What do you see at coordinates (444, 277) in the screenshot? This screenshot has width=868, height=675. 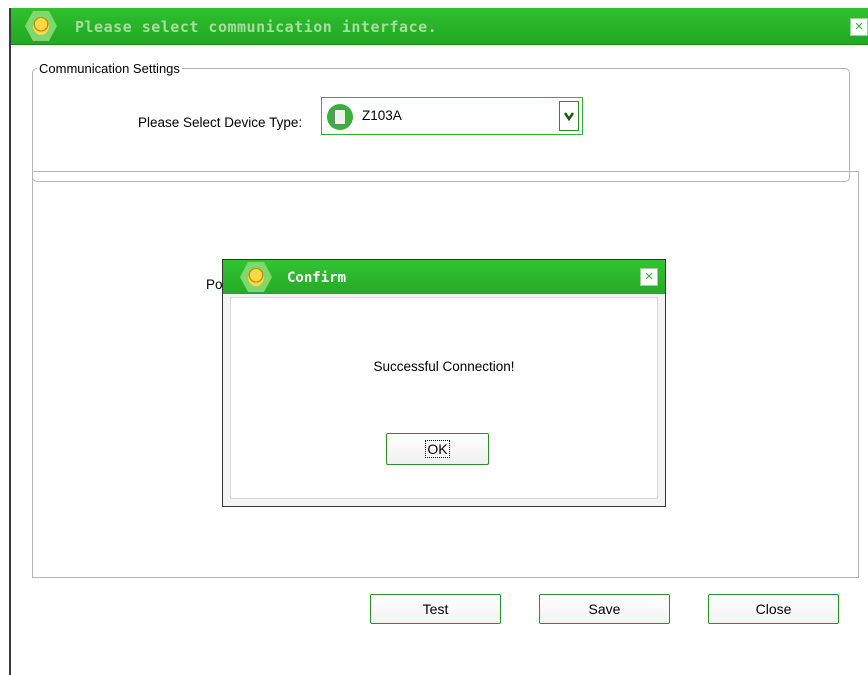 I see `dialog-titlebar: Confirm ×` at bounding box center [444, 277].